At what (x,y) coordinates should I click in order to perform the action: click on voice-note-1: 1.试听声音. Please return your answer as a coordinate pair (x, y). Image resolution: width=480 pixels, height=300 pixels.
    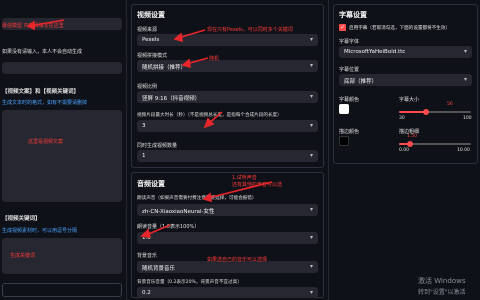
    Looking at the image, I should click on (244, 178).